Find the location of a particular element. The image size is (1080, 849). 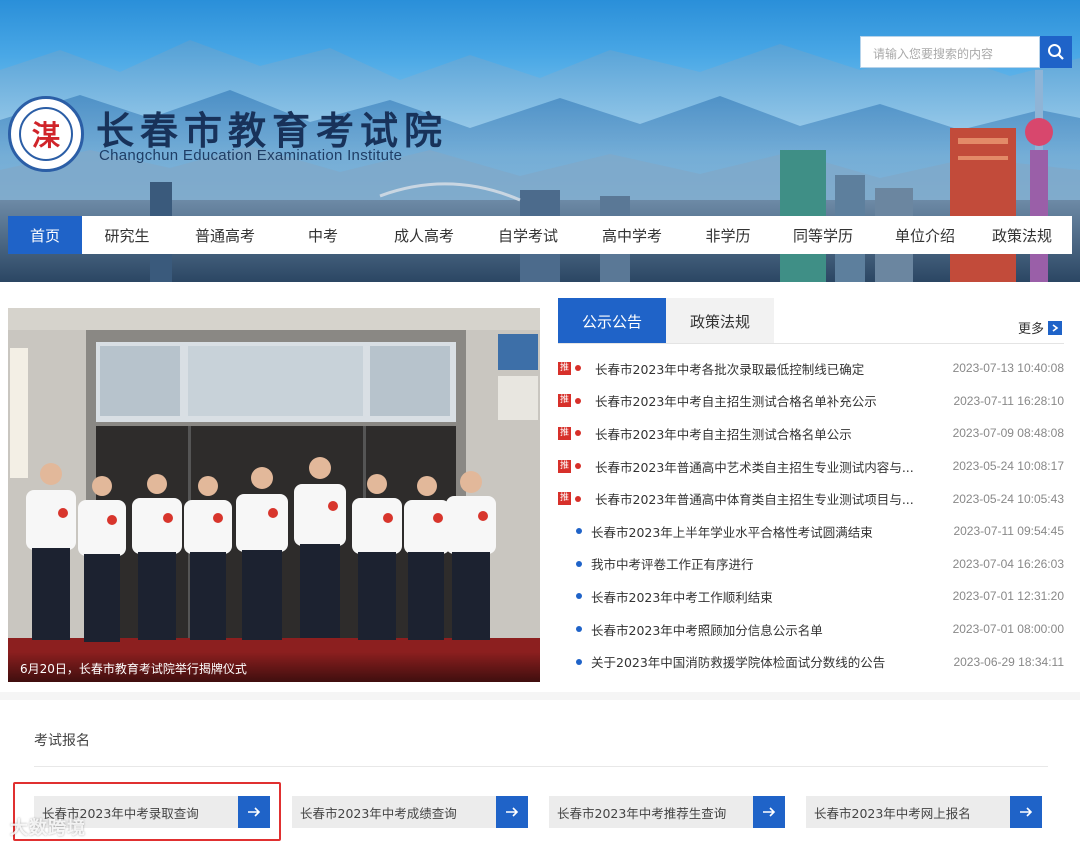

news-title: 长春市2023年上半年学业水平合格性考试圆满结束 is located at coordinates (756, 531).